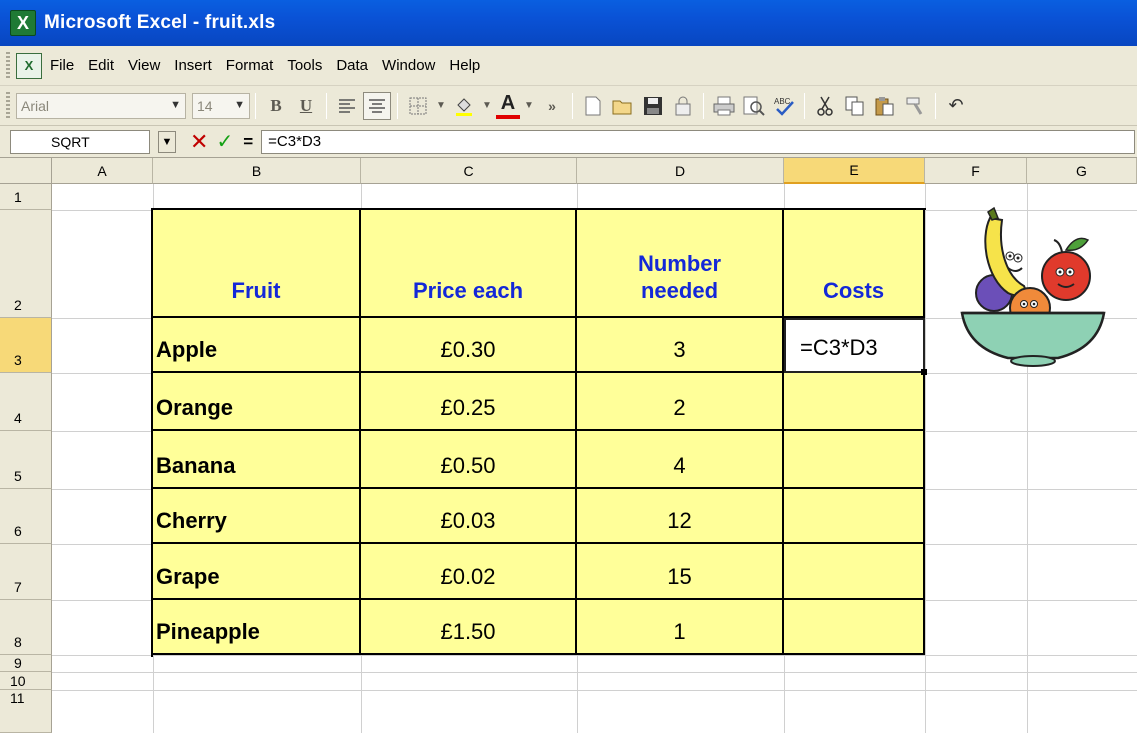 This screenshot has width=1137, height=733. I want to click on paint-bucket-icon, so click(464, 106).